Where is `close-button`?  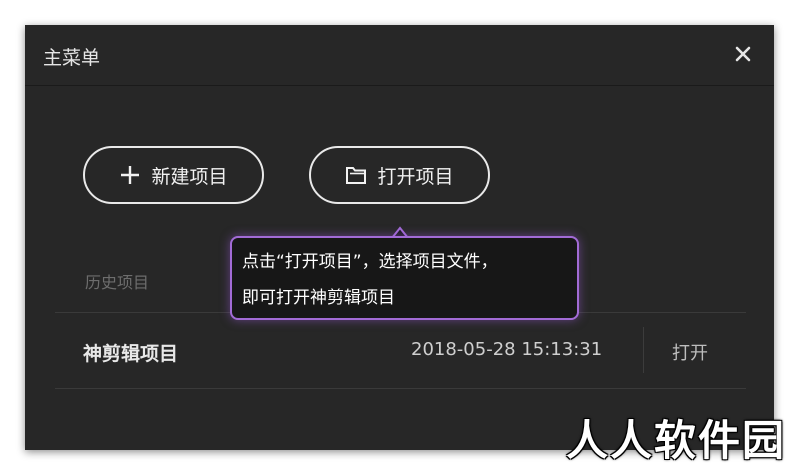 close-button is located at coordinates (743, 54).